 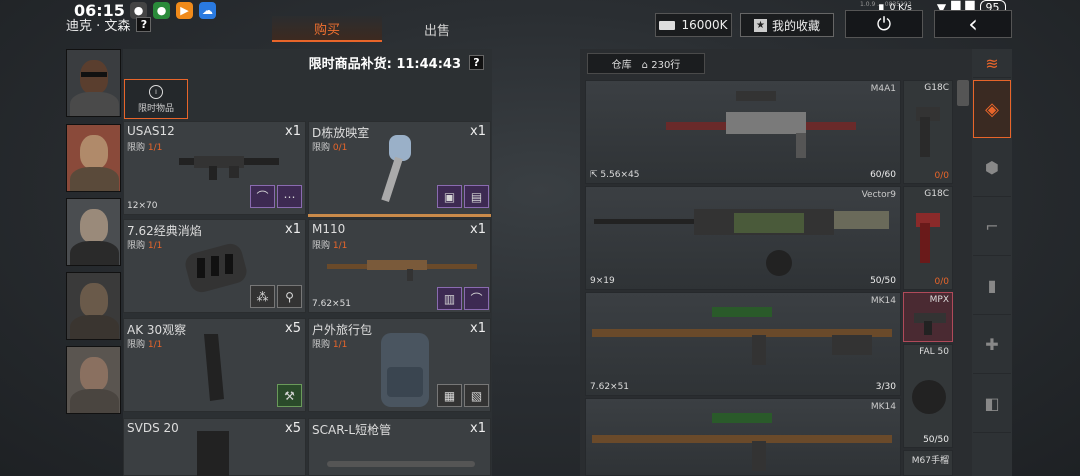 I want to click on limited-items-filter: ı 限时物品, so click(x=156, y=99).